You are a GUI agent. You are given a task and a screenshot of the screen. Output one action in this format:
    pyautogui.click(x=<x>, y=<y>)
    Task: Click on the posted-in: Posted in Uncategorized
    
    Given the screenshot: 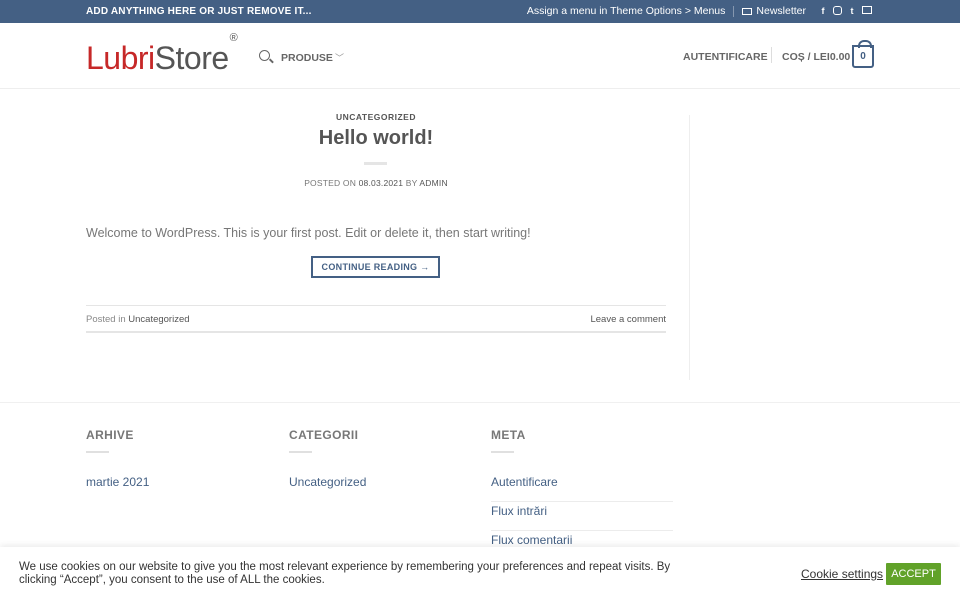 What is the action you would take?
    pyautogui.click(x=138, y=319)
    